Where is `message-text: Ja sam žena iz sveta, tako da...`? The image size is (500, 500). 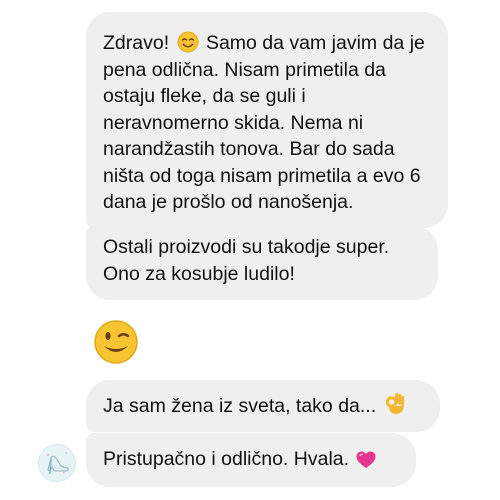
message-text: Ja sam žena iz sveta, tako da... is located at coordinates (242, 406).